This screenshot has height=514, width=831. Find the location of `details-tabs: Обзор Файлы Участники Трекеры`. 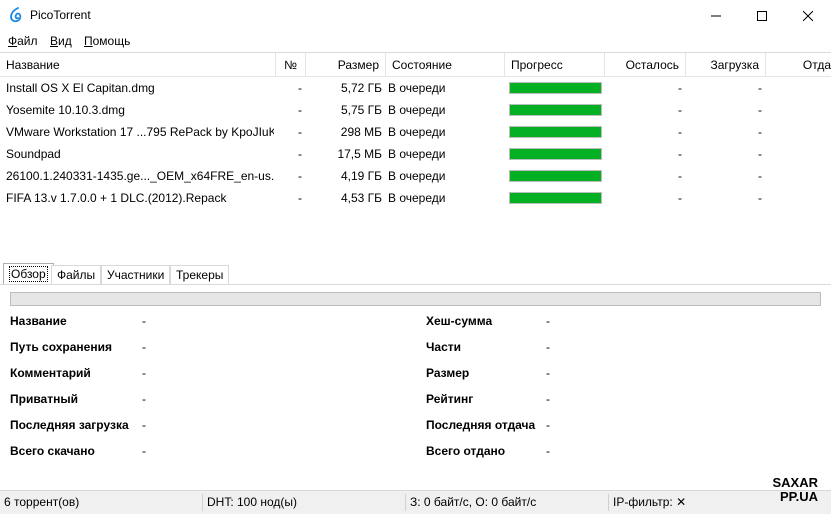

details-tabs: Обзор Файлы Участники Трекеры is located at coordinates (415, 274).